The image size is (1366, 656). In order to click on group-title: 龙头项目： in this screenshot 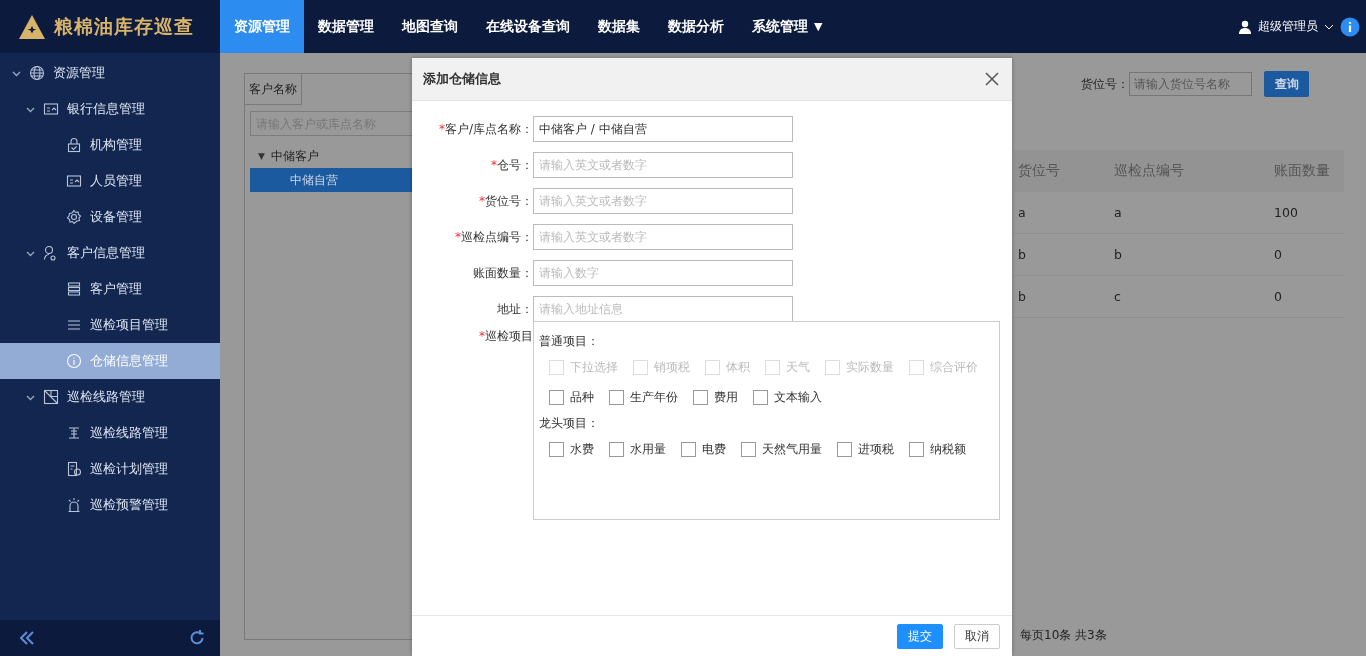, I will do `click(569, 423)`.